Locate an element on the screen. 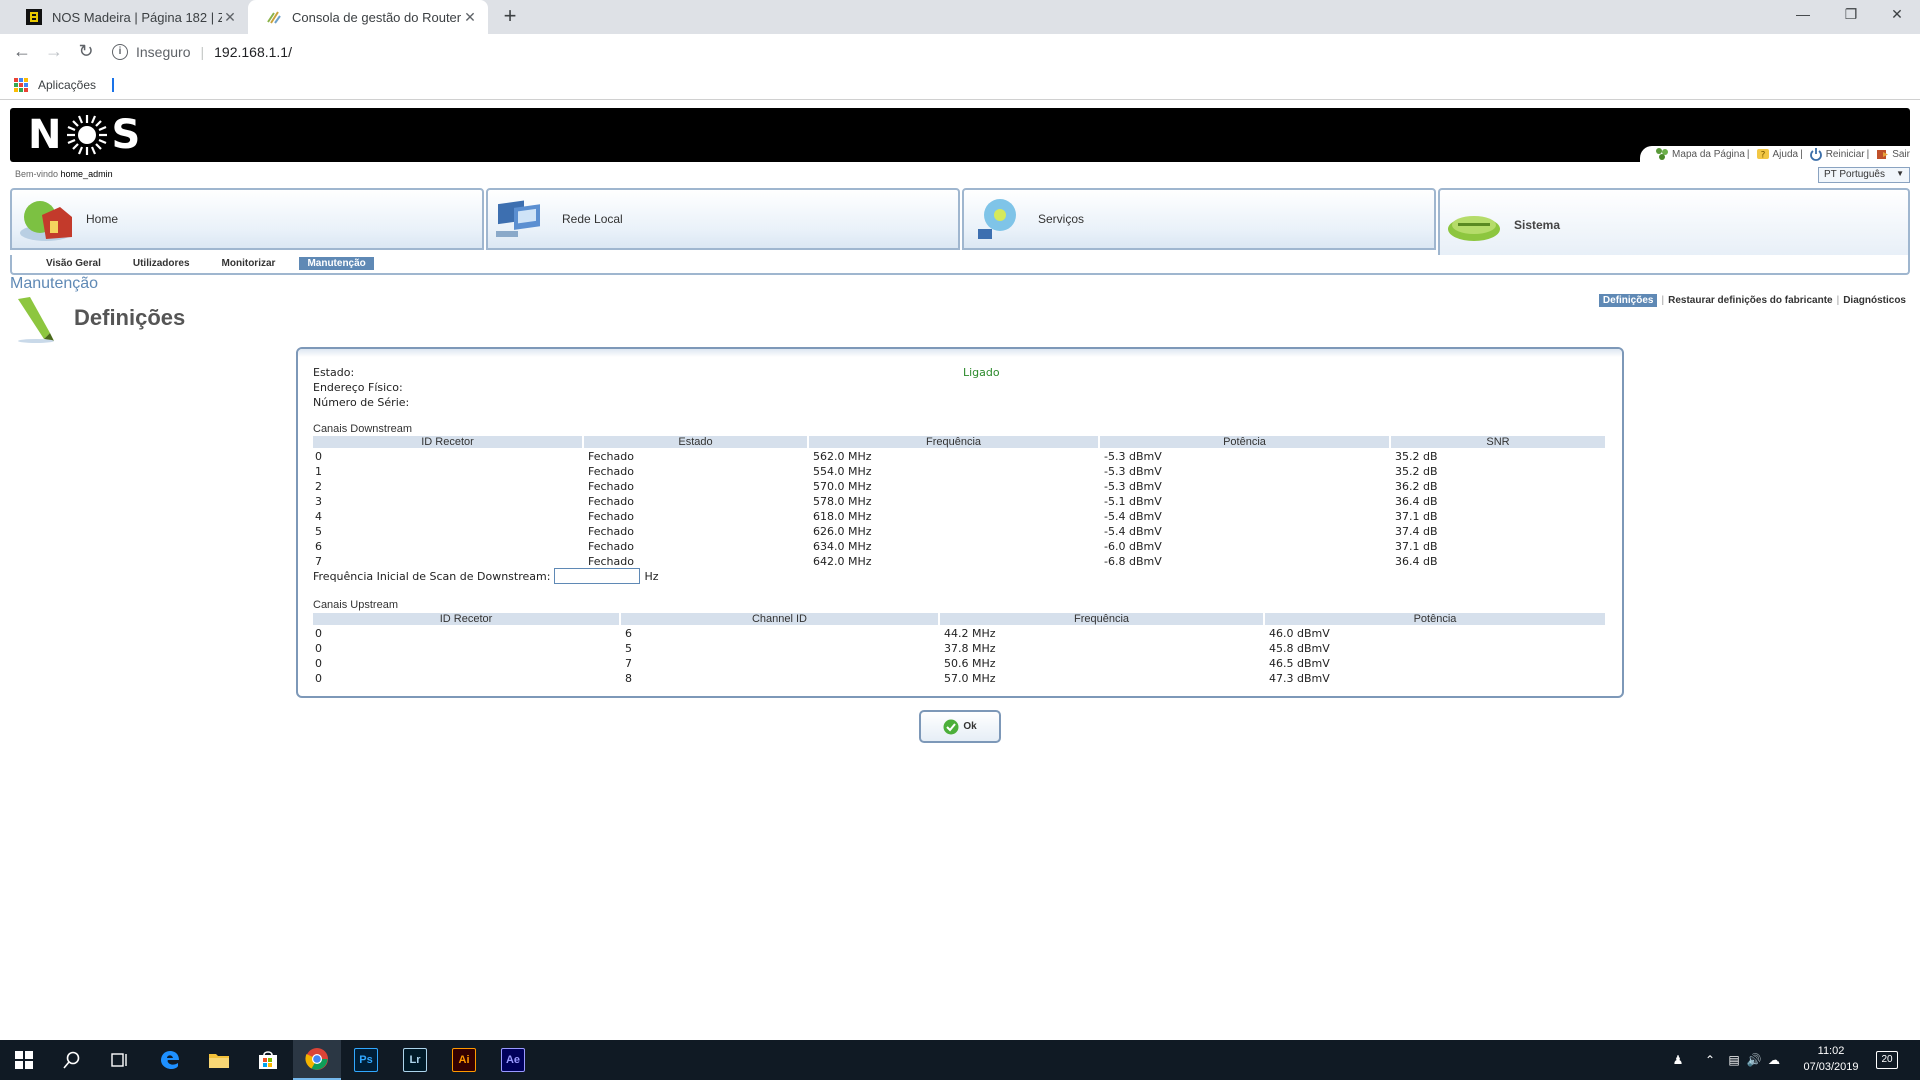 The width and height of the screenshot is (1920, 1080). after-effects-icon: Ae is located at coordinates (513, 1060).